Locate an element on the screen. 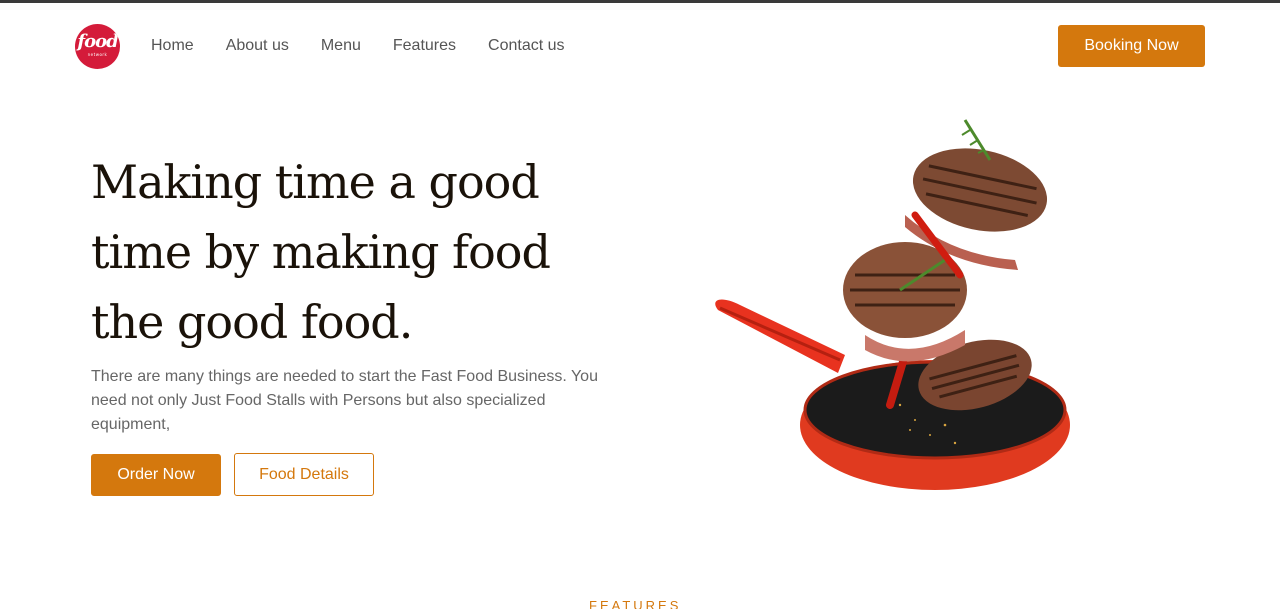 The height and width of the screenshot is (609, 1280). nav-item-contact-us: Contact us is located at coordinates (526, 46).